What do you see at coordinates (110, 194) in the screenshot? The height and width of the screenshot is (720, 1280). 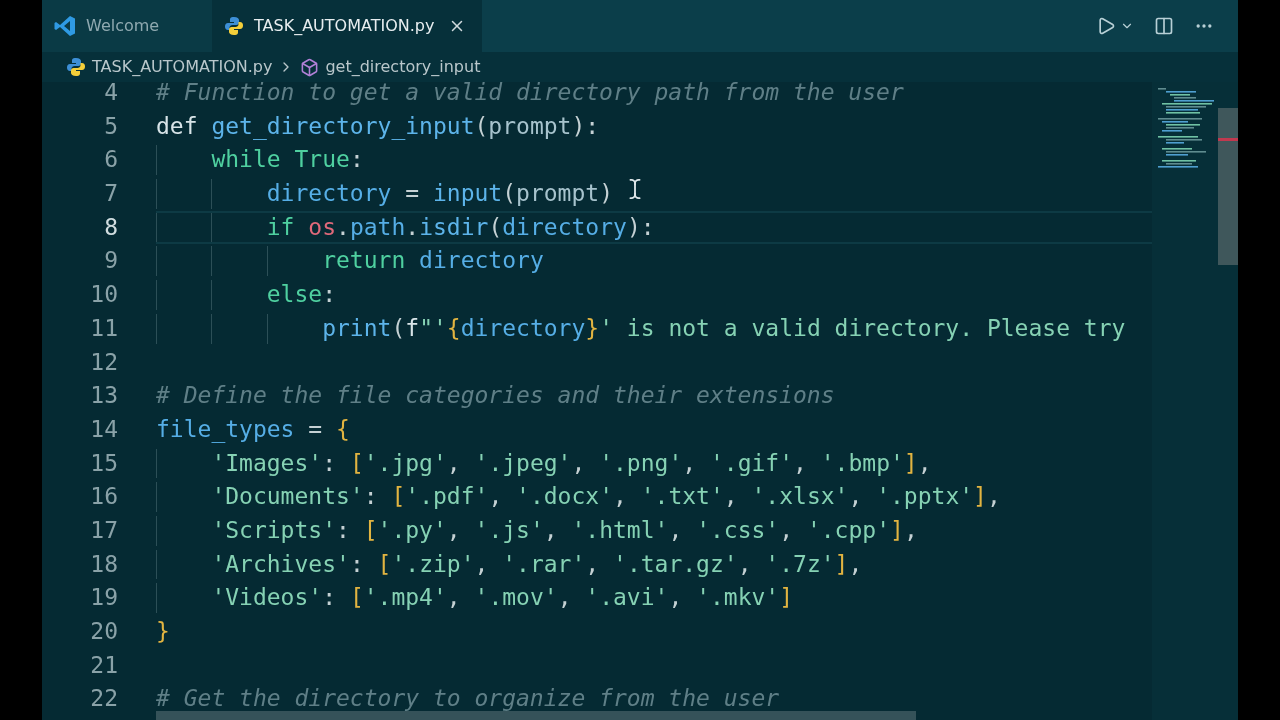 I see `line-number: 7` at bounding box center [110, 194].